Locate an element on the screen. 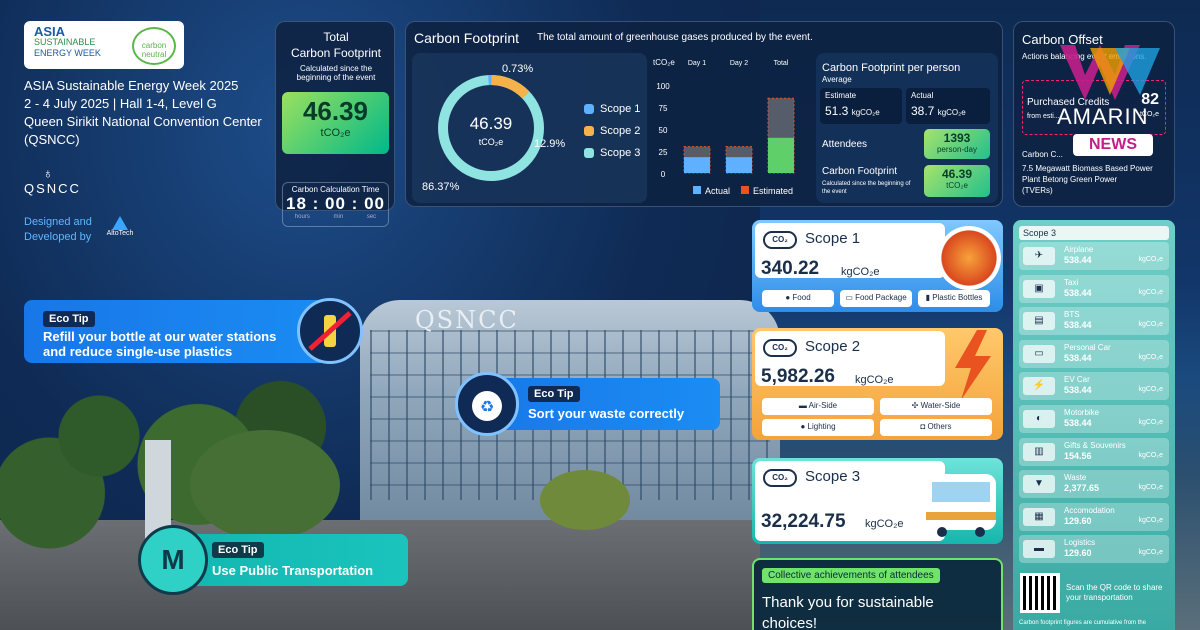  ev-car-icon: ⚡ is located at coordinates (1039, 386).